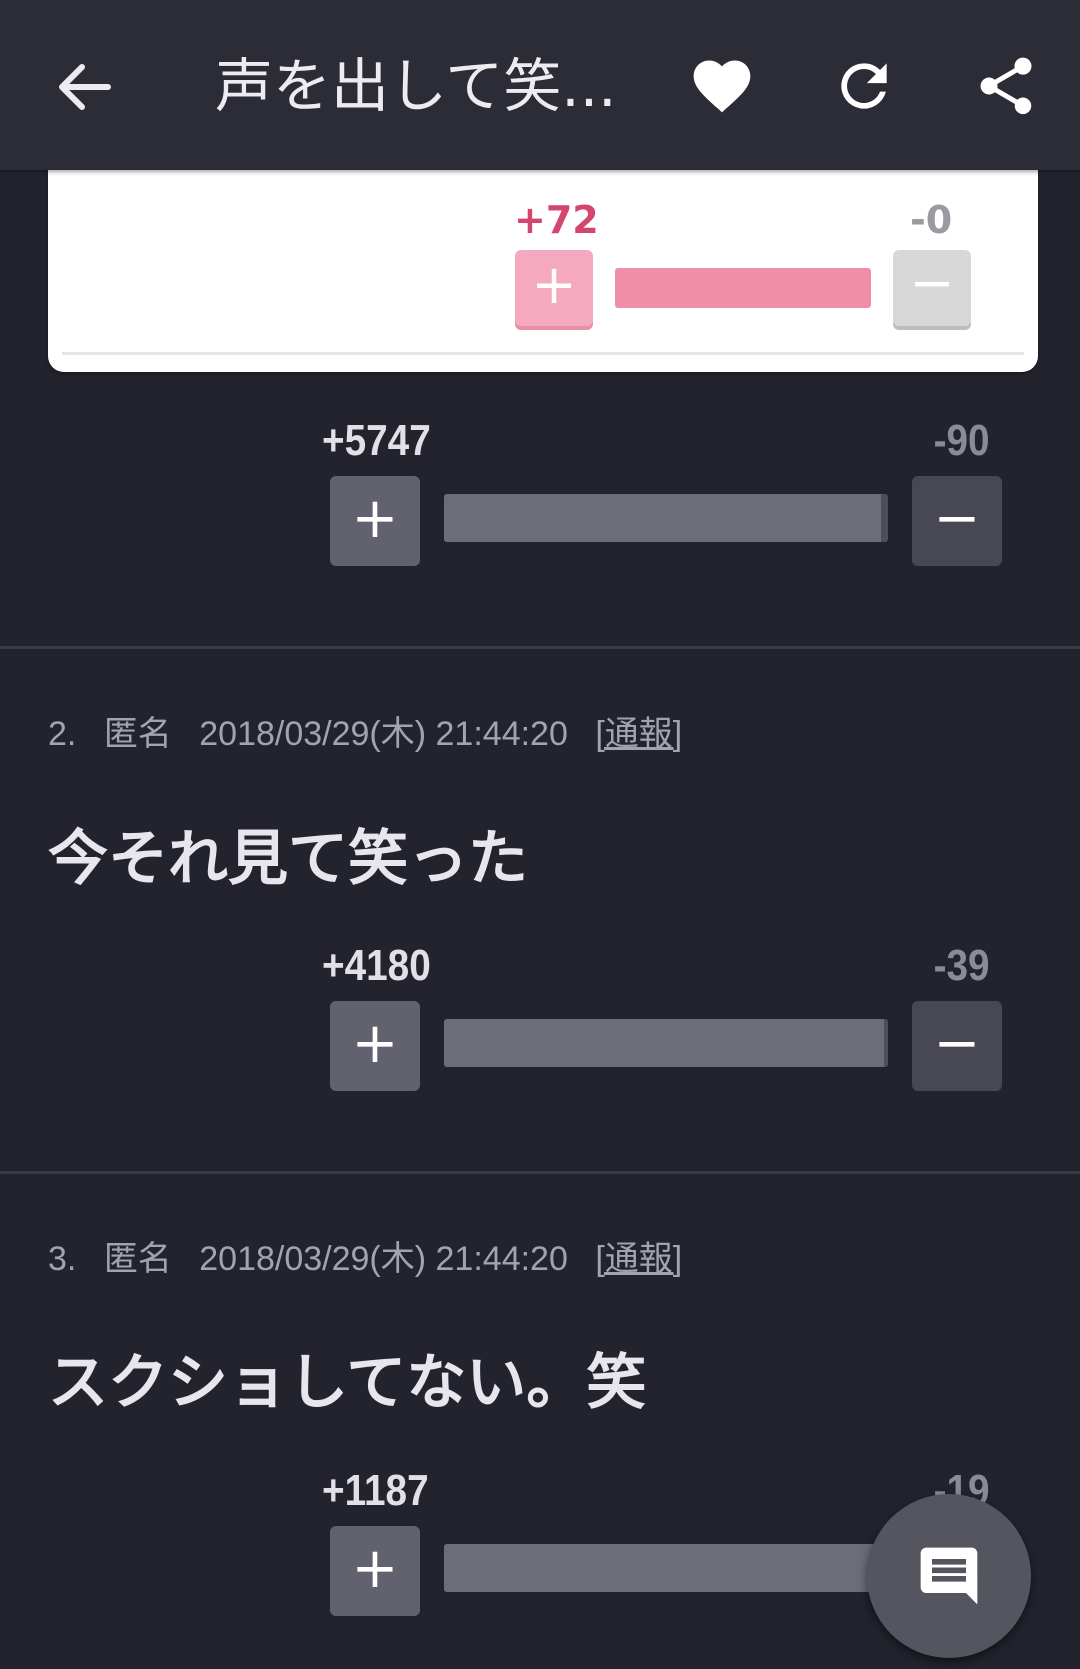 The width and height of the screenshot is (1080, 1669). Describe the element at coordinates (376, 440) in the screenshot. I see `plus-count: +5747` at that location.